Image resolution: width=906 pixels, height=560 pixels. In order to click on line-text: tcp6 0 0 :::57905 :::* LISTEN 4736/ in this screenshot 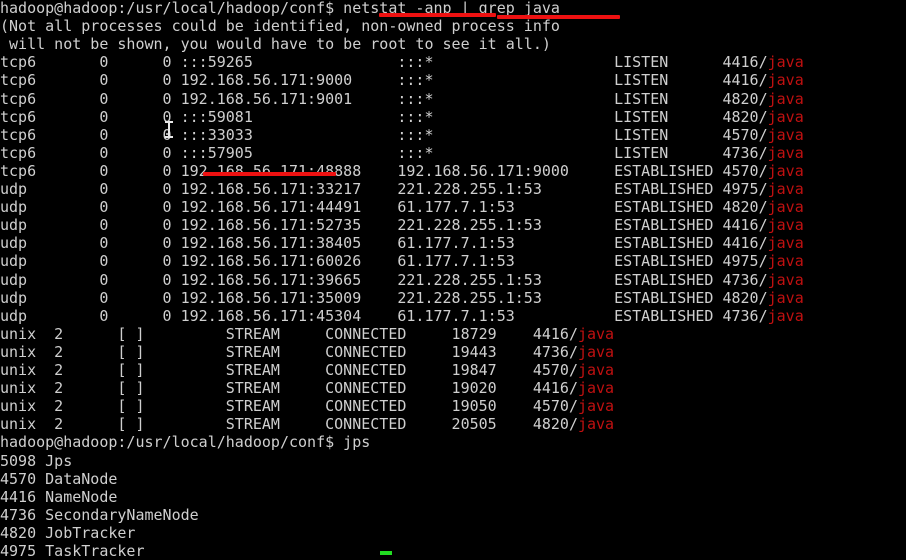, I will do `click(384, 152)`.